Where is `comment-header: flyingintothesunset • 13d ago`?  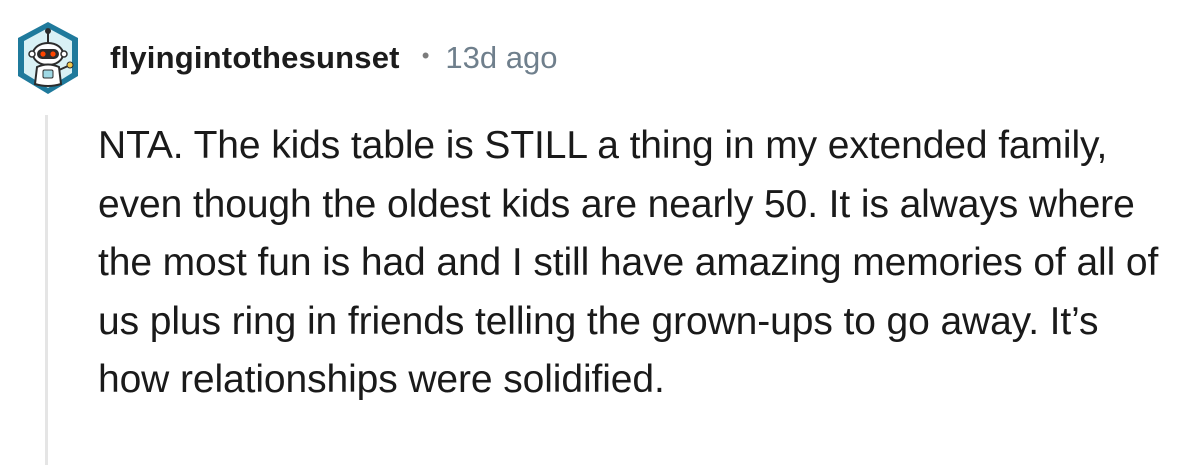 comment-header: flyingintothesunset • 13d ago is located at coordinates (333, 58).